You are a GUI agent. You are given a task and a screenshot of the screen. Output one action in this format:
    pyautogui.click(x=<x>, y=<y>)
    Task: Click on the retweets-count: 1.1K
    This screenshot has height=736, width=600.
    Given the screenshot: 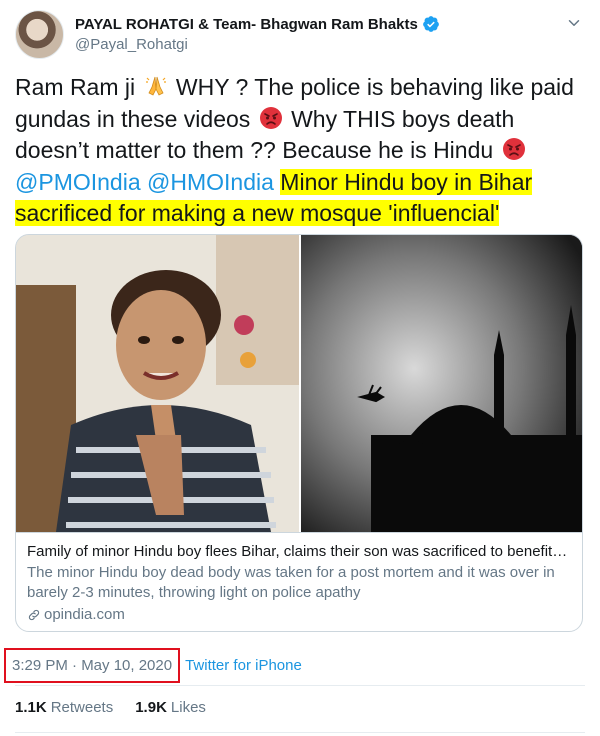 What is the action you would take?
    pyautogui.click(x=31, y=707)
    